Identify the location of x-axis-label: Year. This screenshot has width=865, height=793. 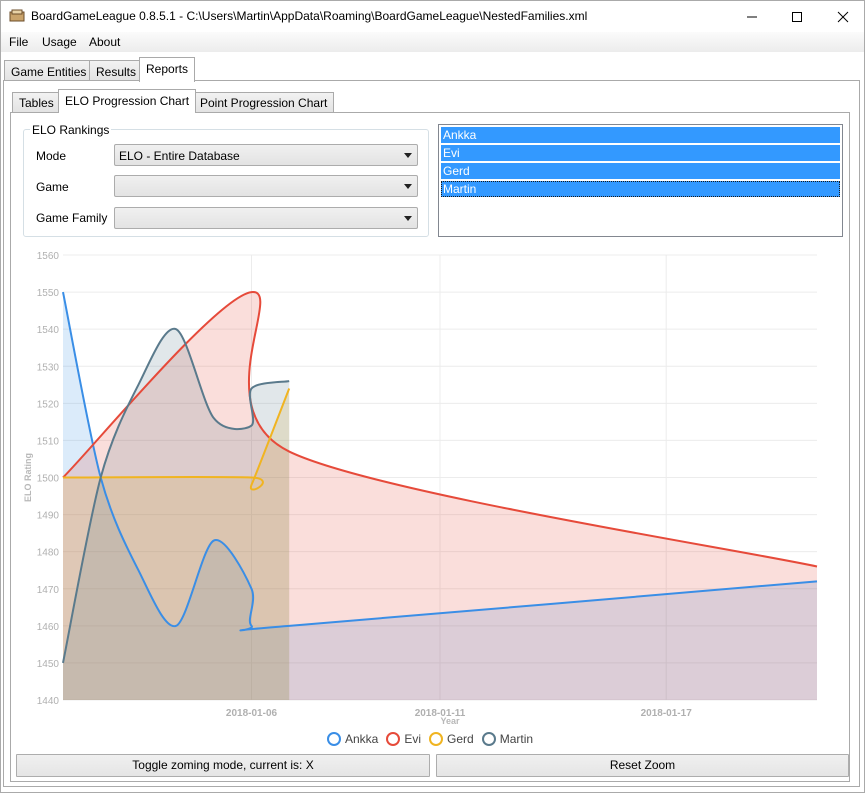
(450, 721).